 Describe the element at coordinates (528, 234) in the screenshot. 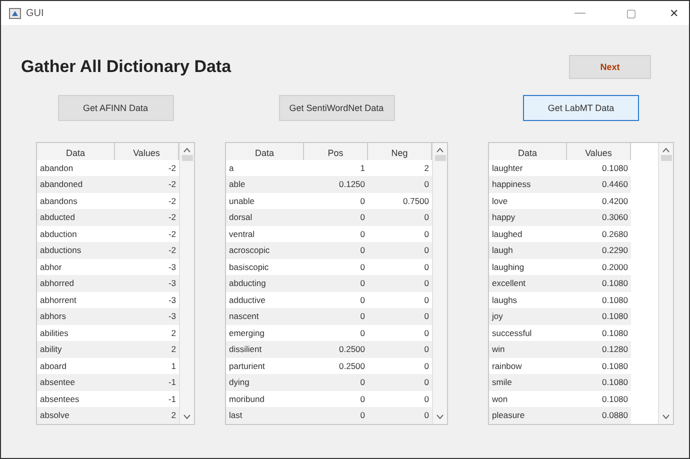

I see `table-cell: laughed` at that location.